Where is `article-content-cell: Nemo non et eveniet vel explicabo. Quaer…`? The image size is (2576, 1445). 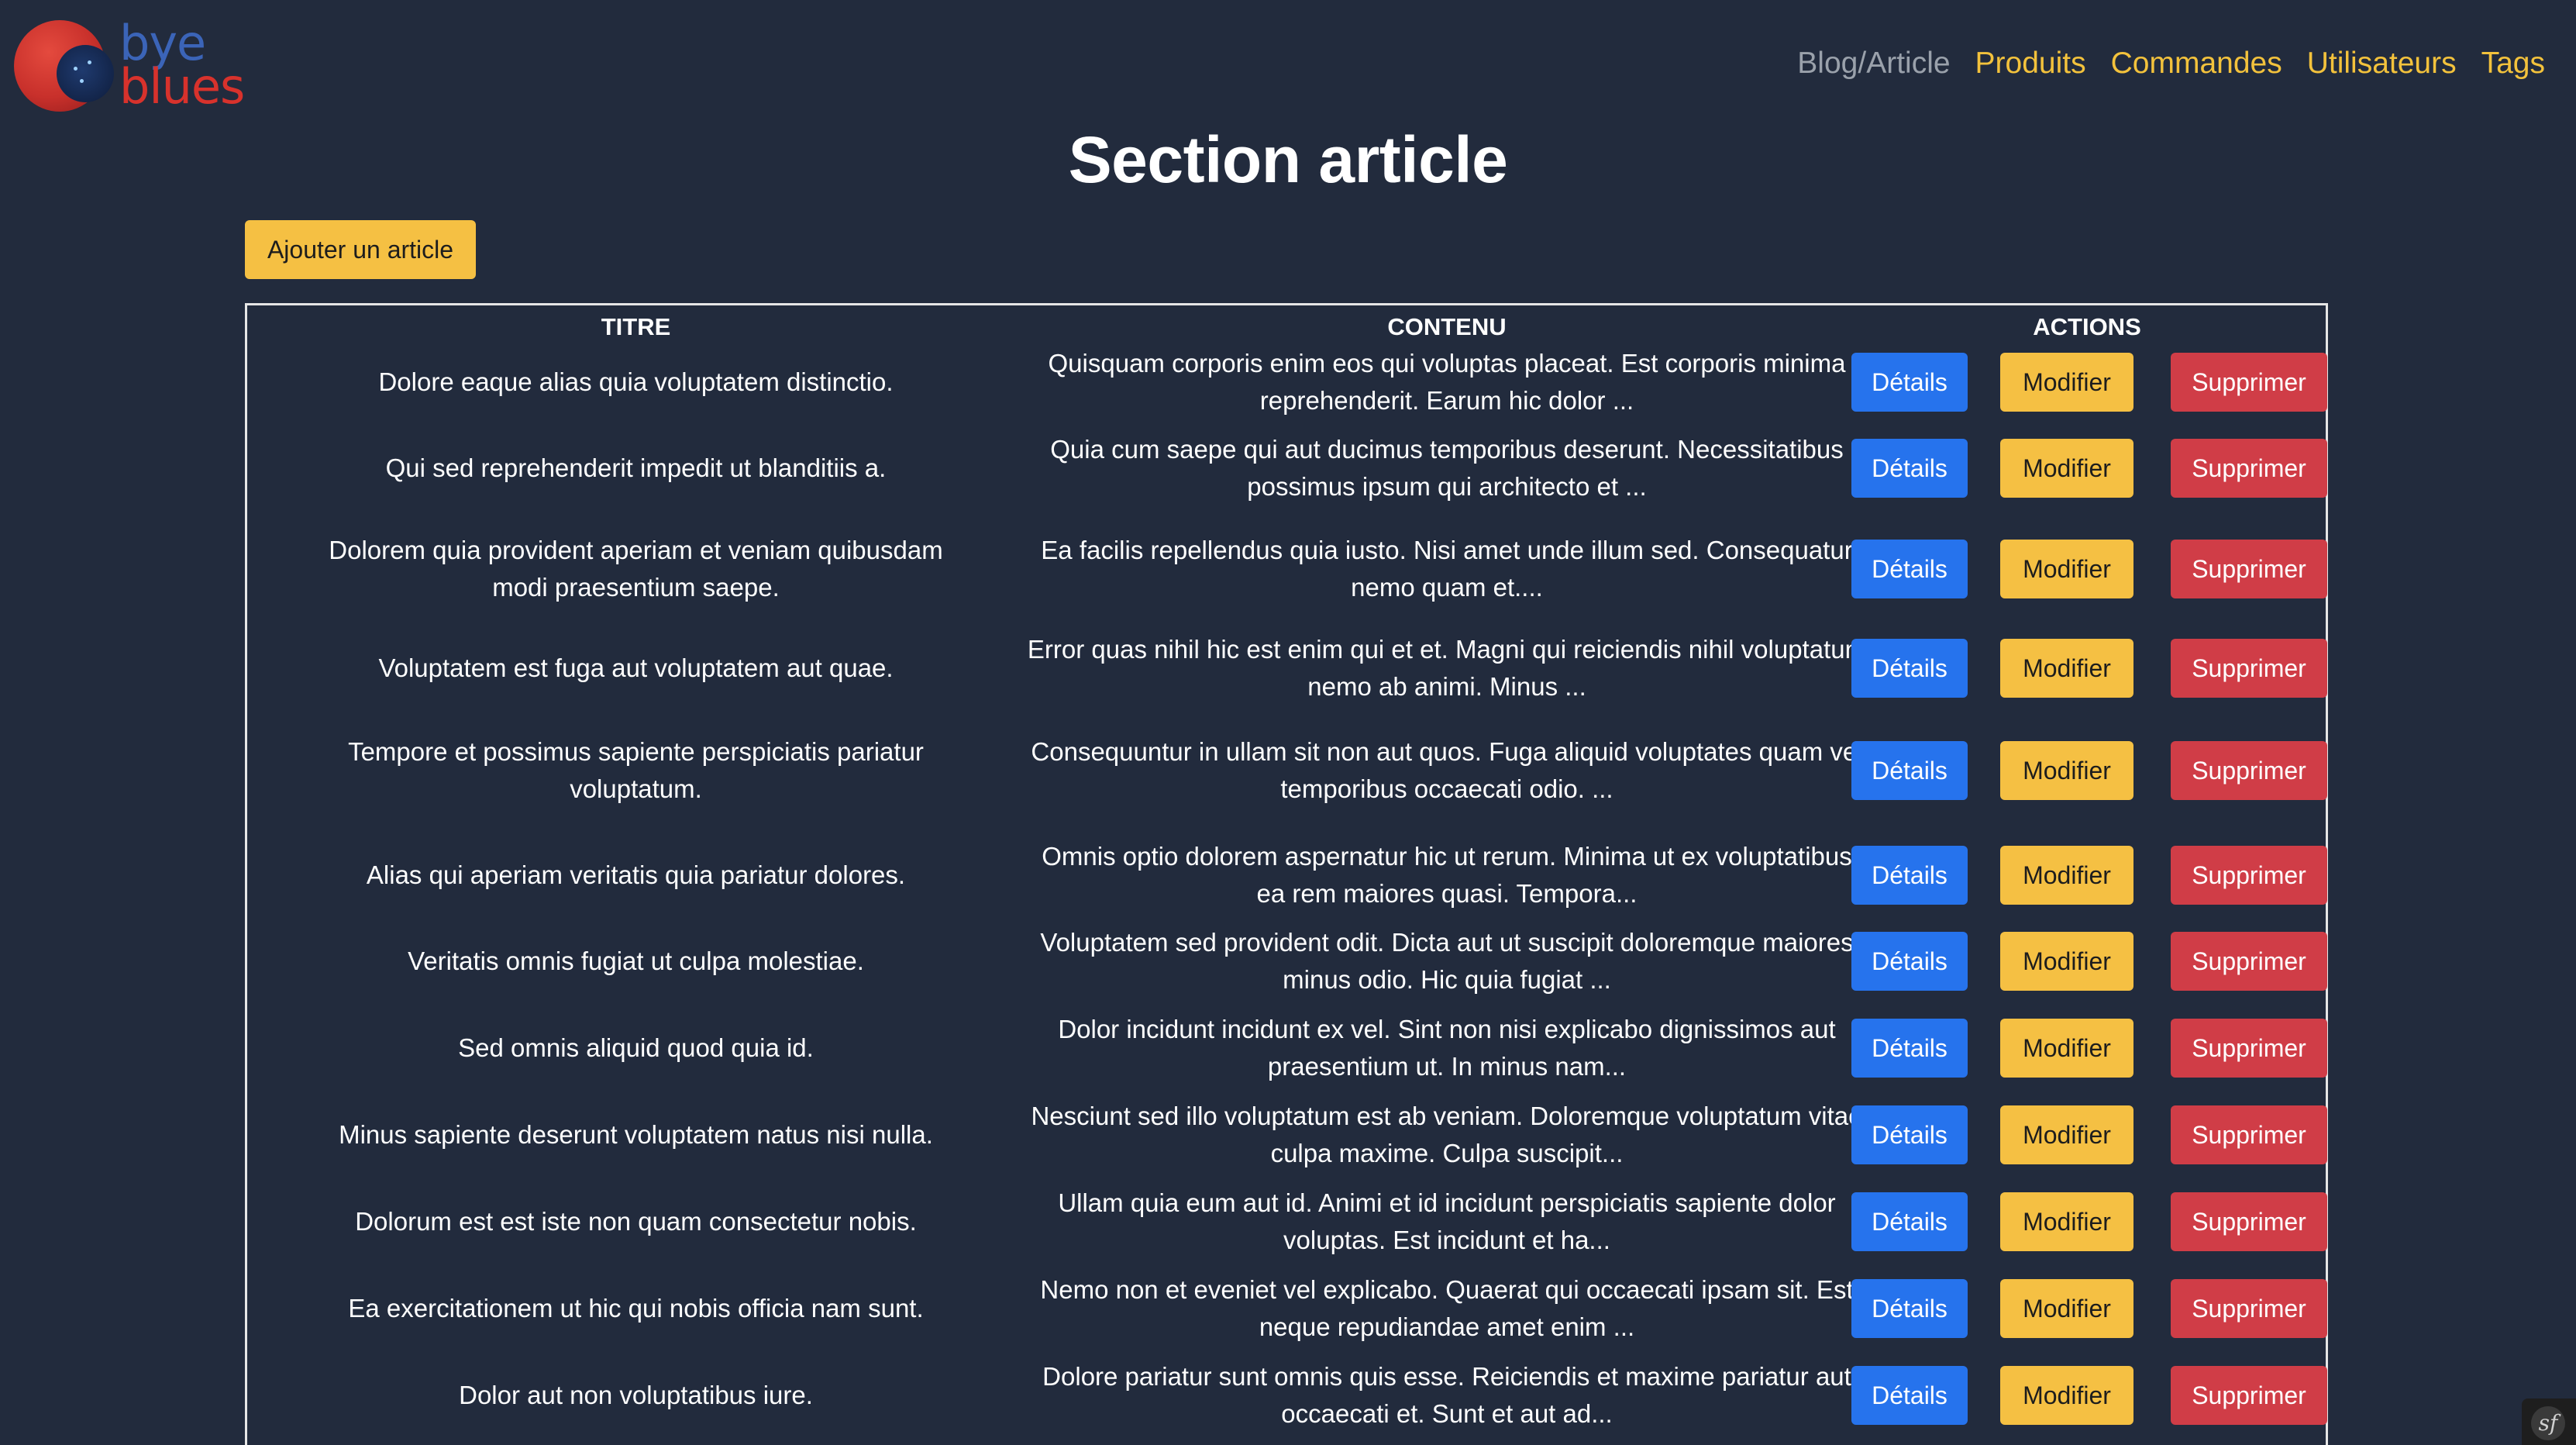
article-content-cell: Nemo non et eveniet vel explicabo. Quaer… is located at coordinates (1447, 1308).